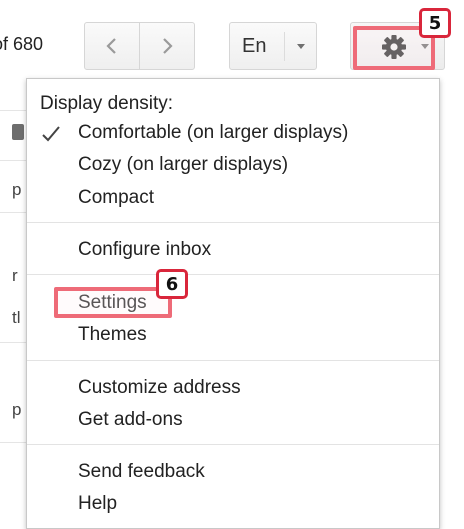 This screenshot has height=529, width=464. Describe the element at coordinates (284, 46) in the screenshot. I see `language-separator` at that location.